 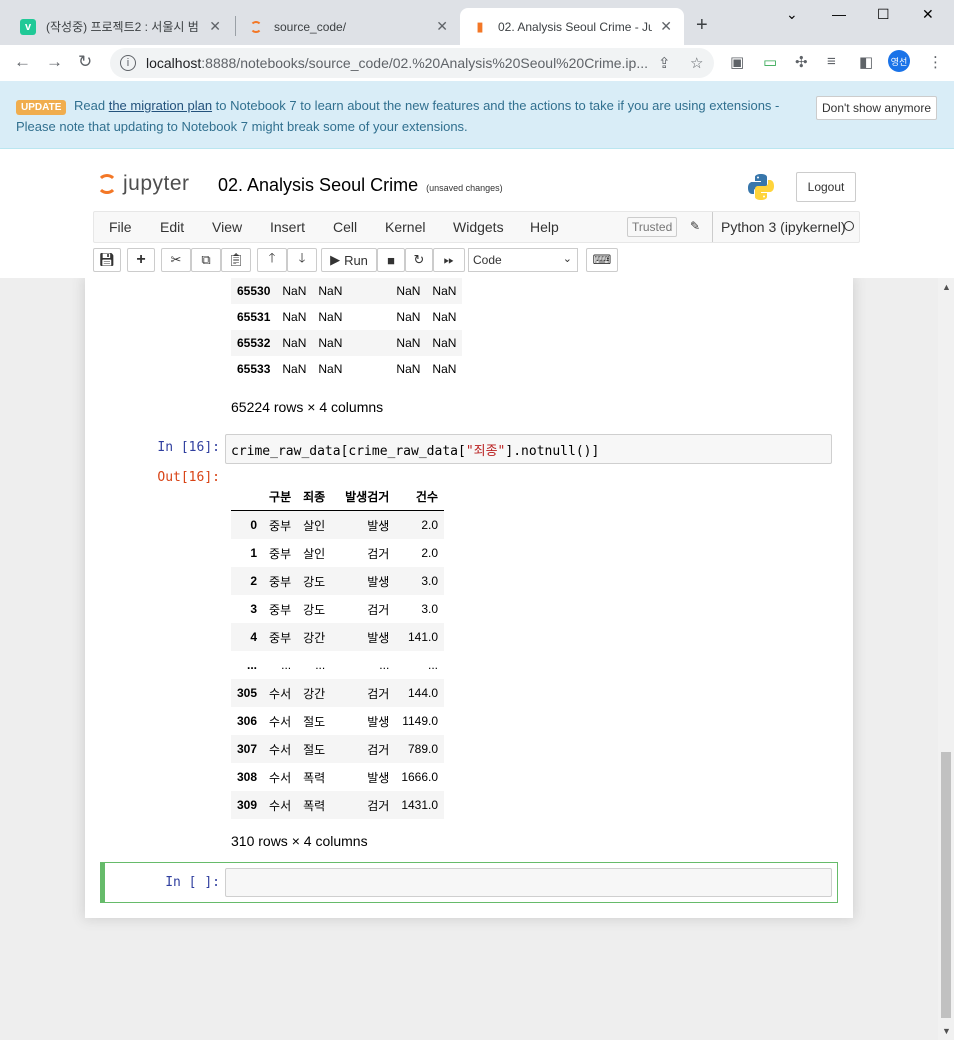 I want to click on paste-button: 📋︎, so click(x=236, y=260).